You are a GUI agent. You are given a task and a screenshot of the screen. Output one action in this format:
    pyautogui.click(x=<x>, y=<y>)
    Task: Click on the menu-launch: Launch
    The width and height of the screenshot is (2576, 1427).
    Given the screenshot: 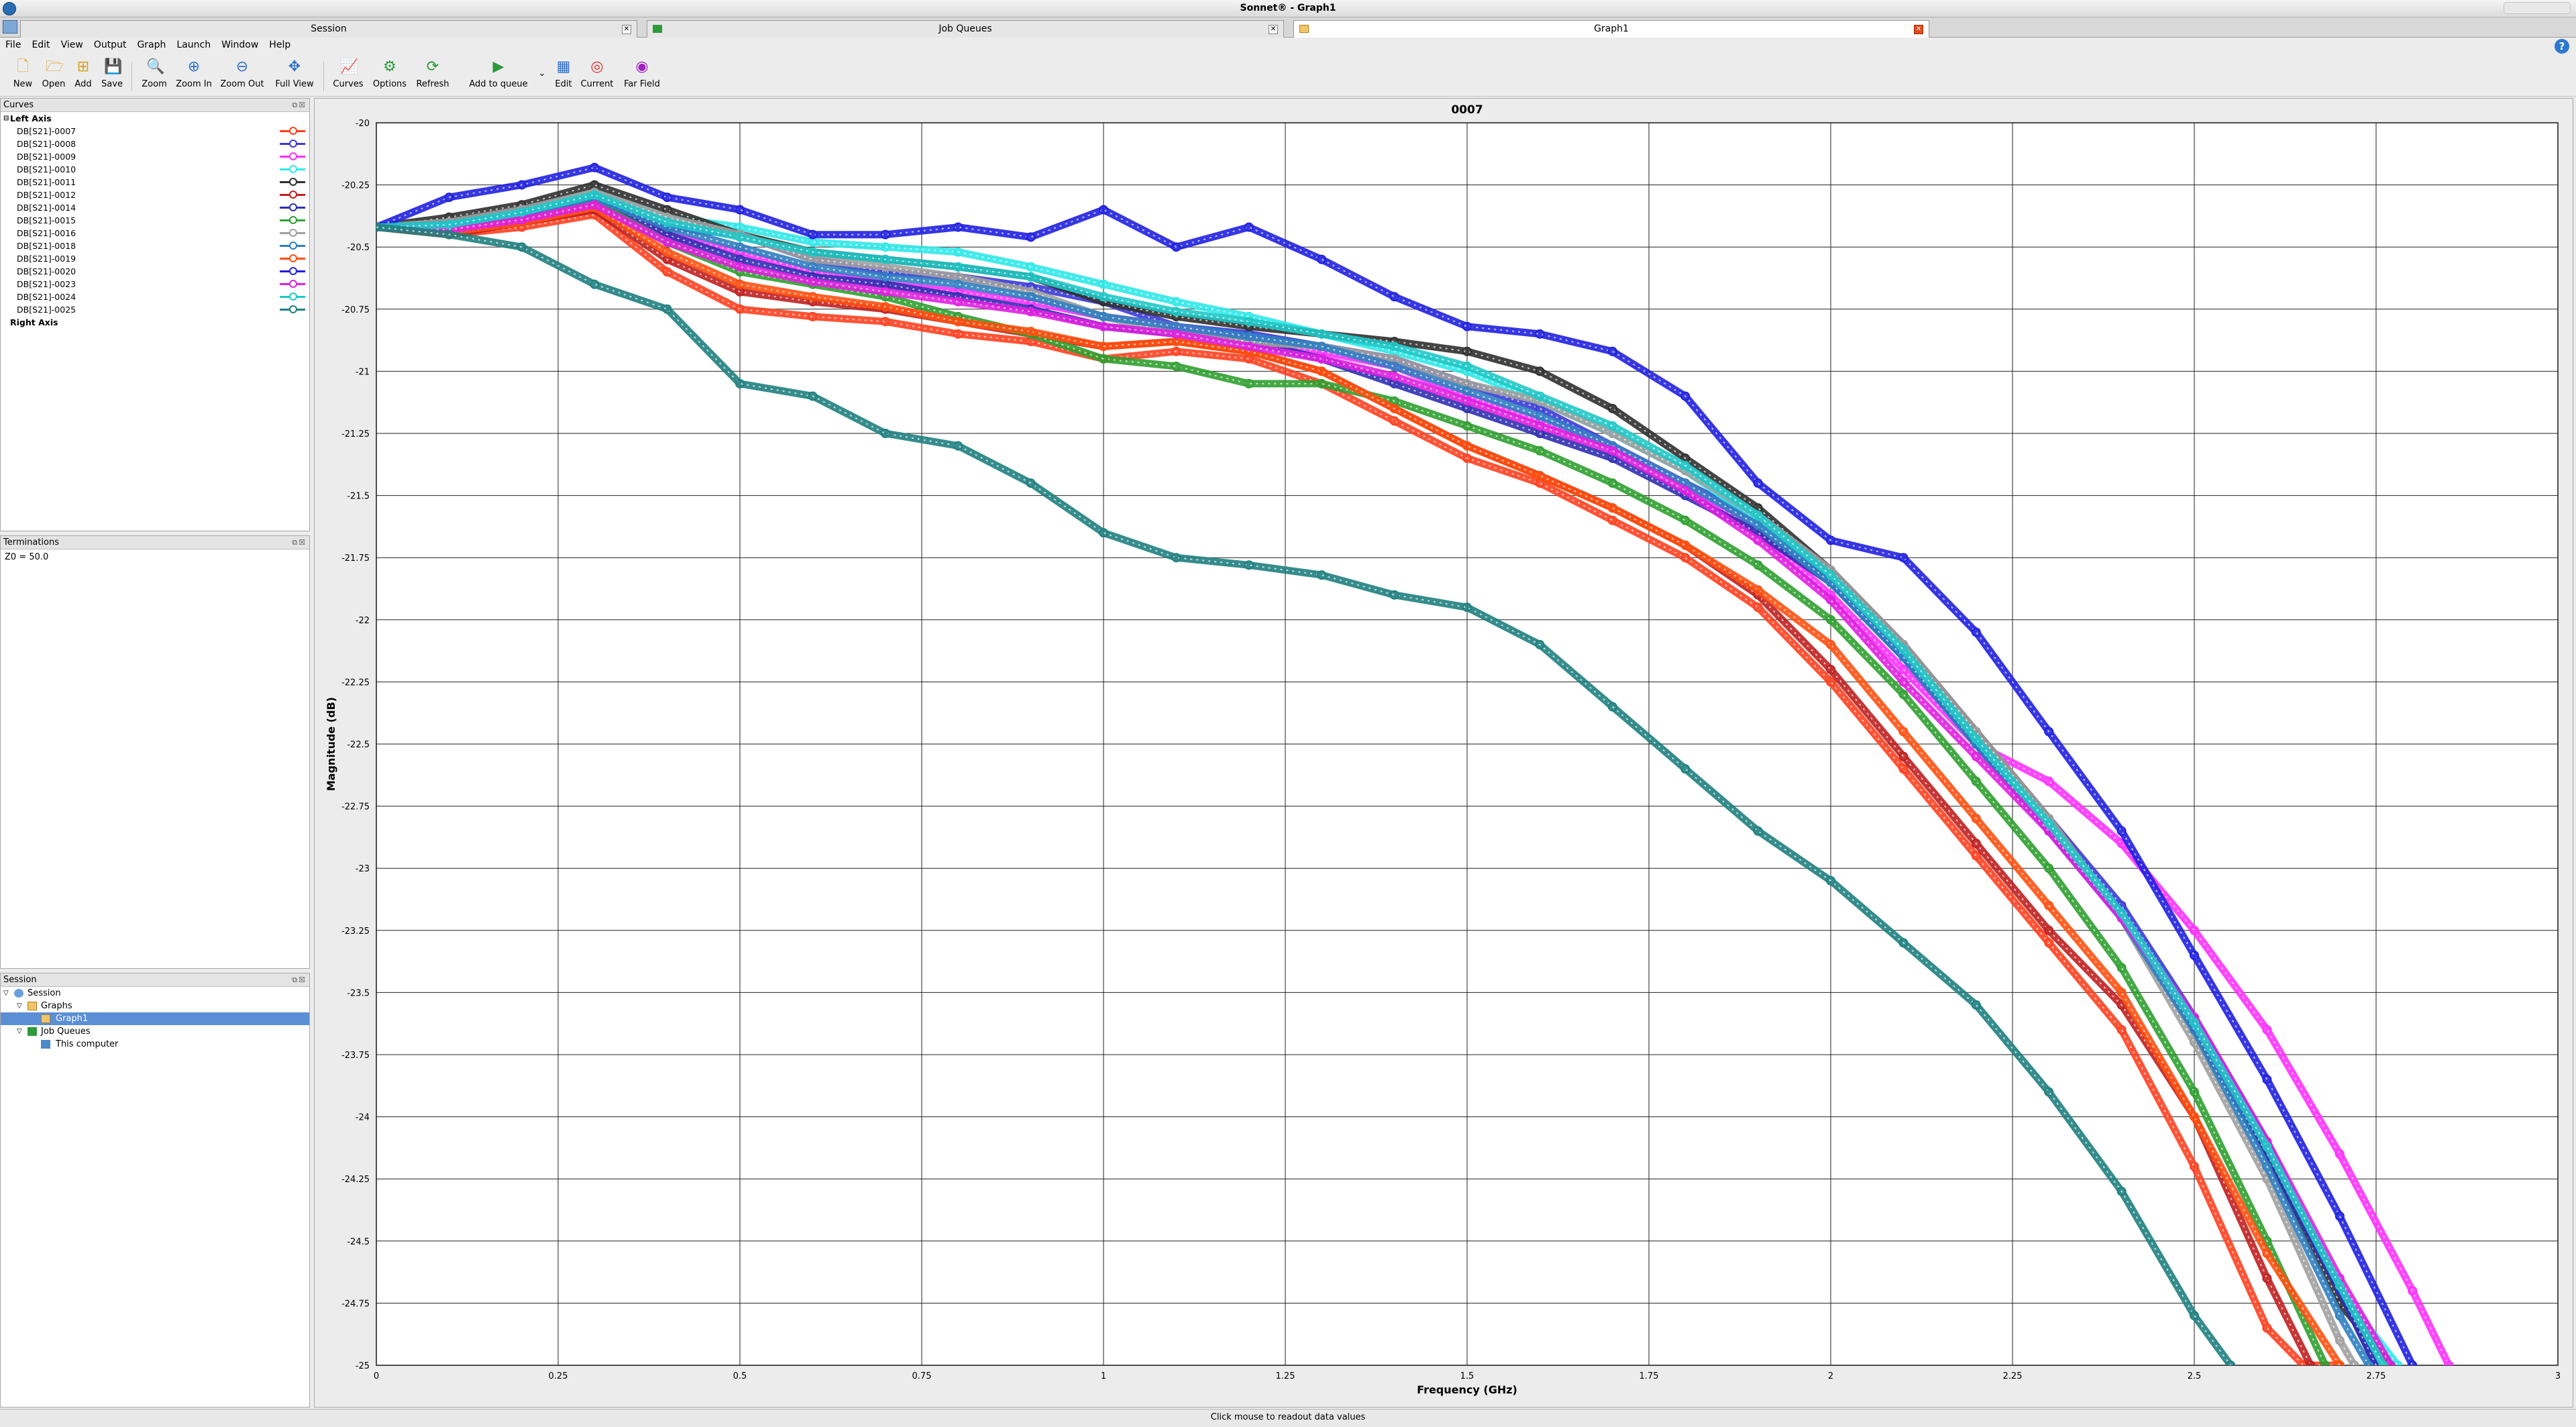 What is the action you would take?
    pyautogui.click(x=193, y=44)
    